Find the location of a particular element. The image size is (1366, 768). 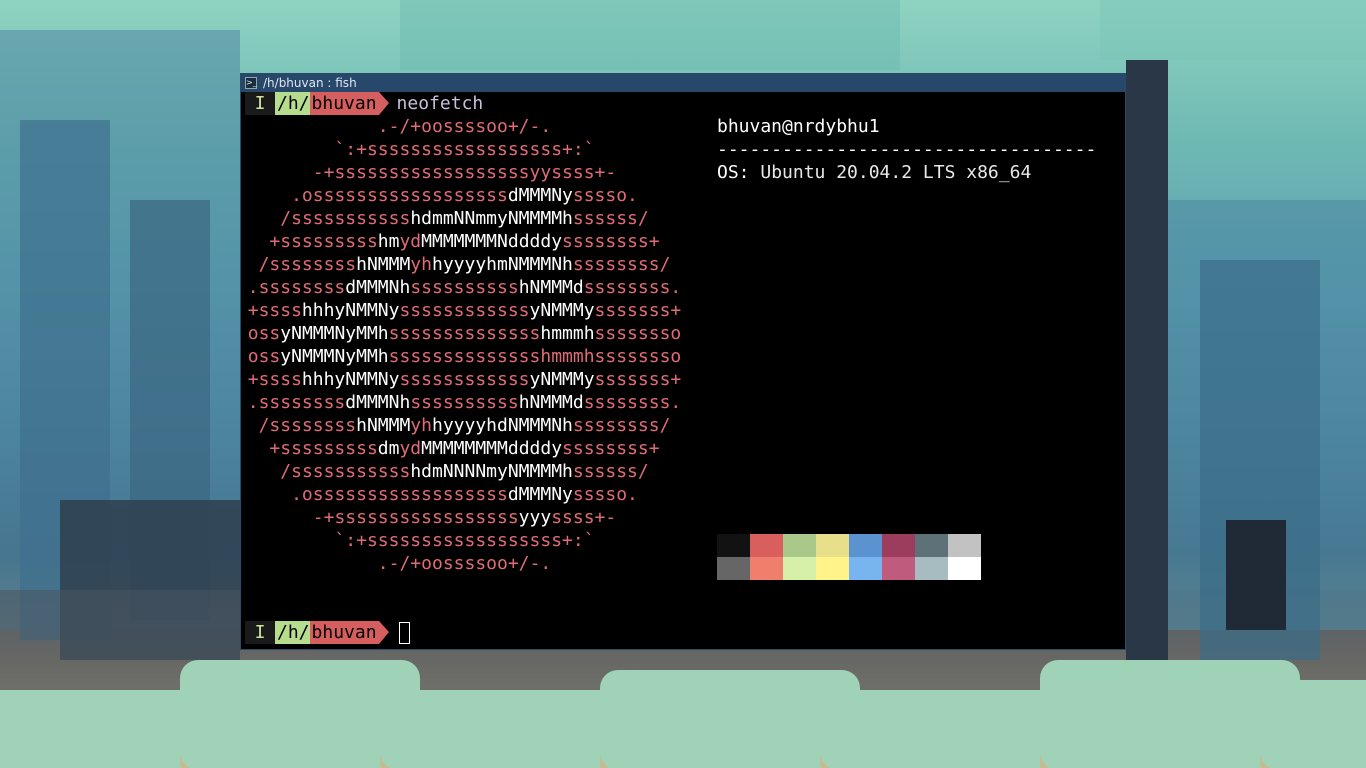

logo-segment: ssssssssssssss is located at coordinates (464, 333).